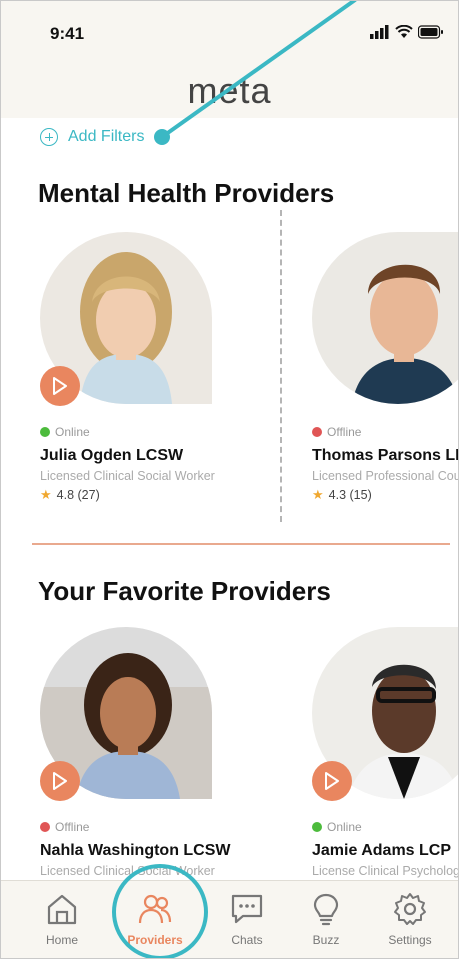 Image resolution: width=459 pixels, height=959 pixels. Describe the element at coordinates (62, 909) in the screenshot. I see `home-icon` at that location.